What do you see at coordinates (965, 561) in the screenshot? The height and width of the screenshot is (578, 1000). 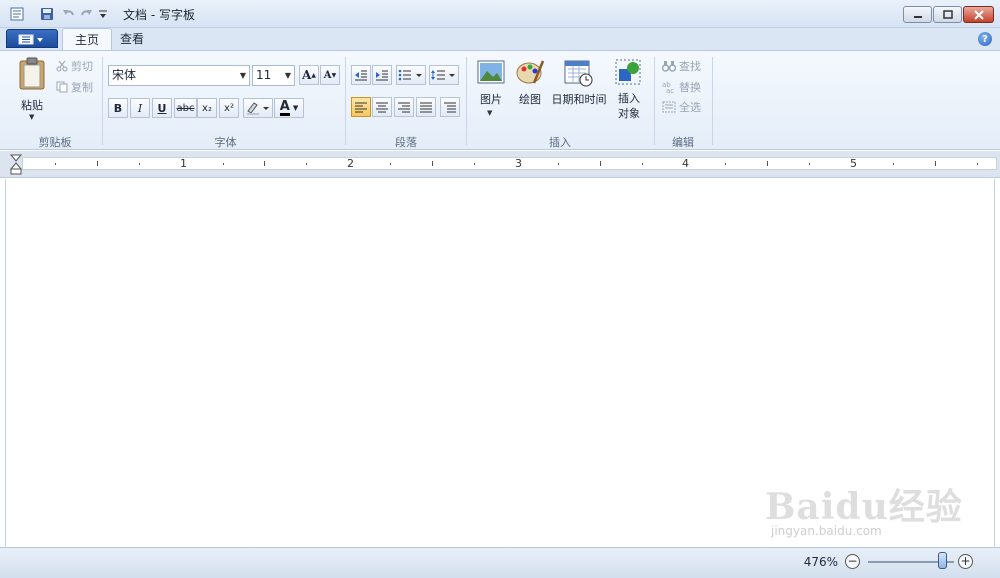 I see `zoom-in-button: +` at bounding box center [965, 561].